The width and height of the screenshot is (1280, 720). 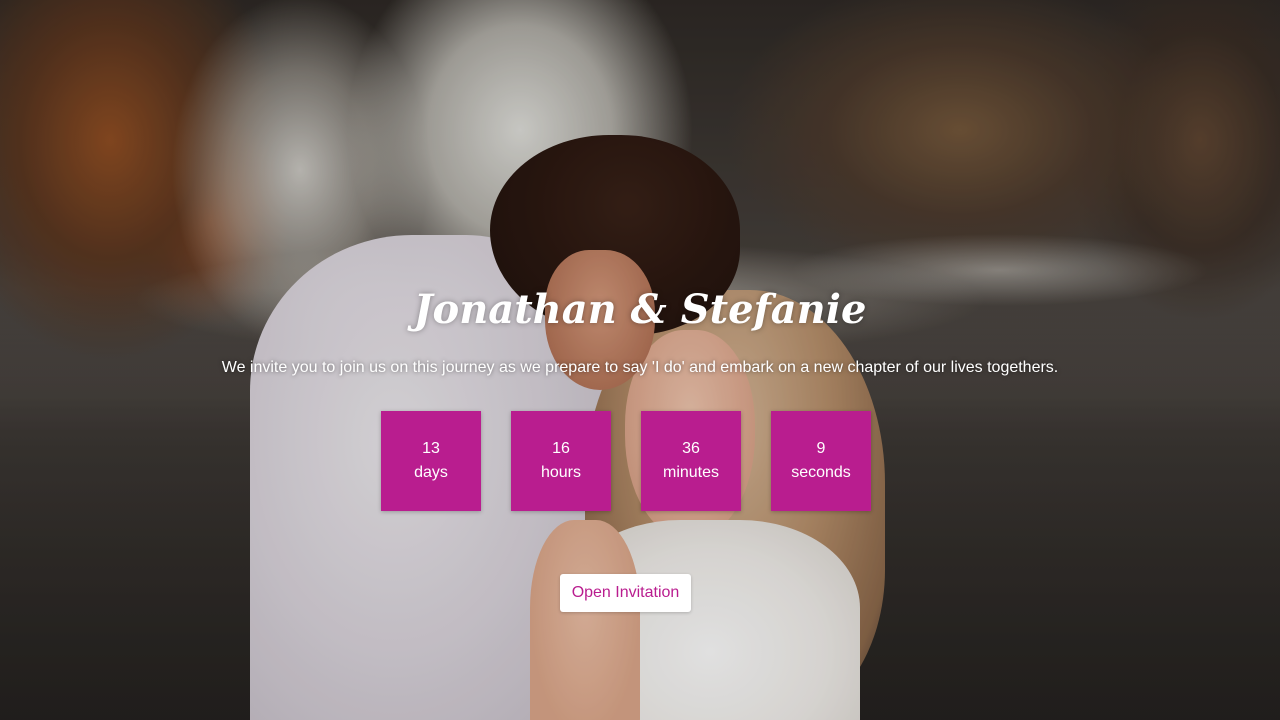 I want to click on countdown-seconds-label: seconds, so click(x=821, y=472).